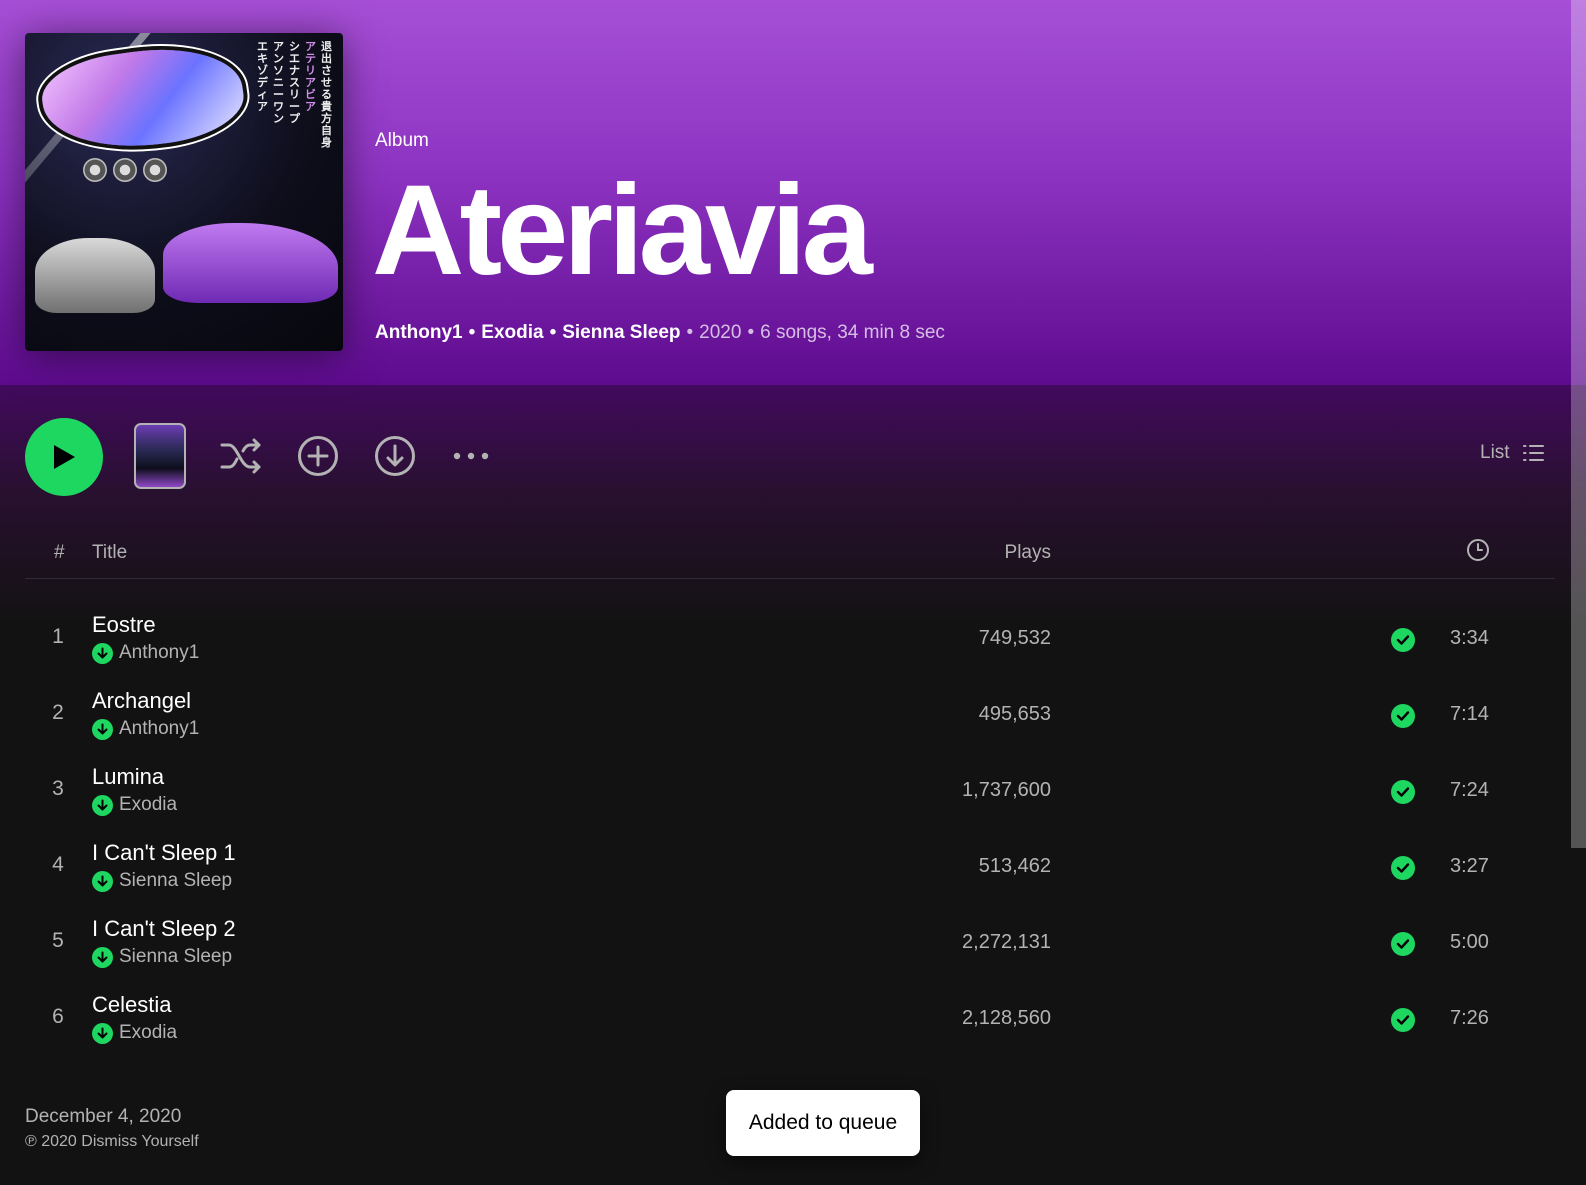  I want to click on track-title: Lumina, so click(128, 777).